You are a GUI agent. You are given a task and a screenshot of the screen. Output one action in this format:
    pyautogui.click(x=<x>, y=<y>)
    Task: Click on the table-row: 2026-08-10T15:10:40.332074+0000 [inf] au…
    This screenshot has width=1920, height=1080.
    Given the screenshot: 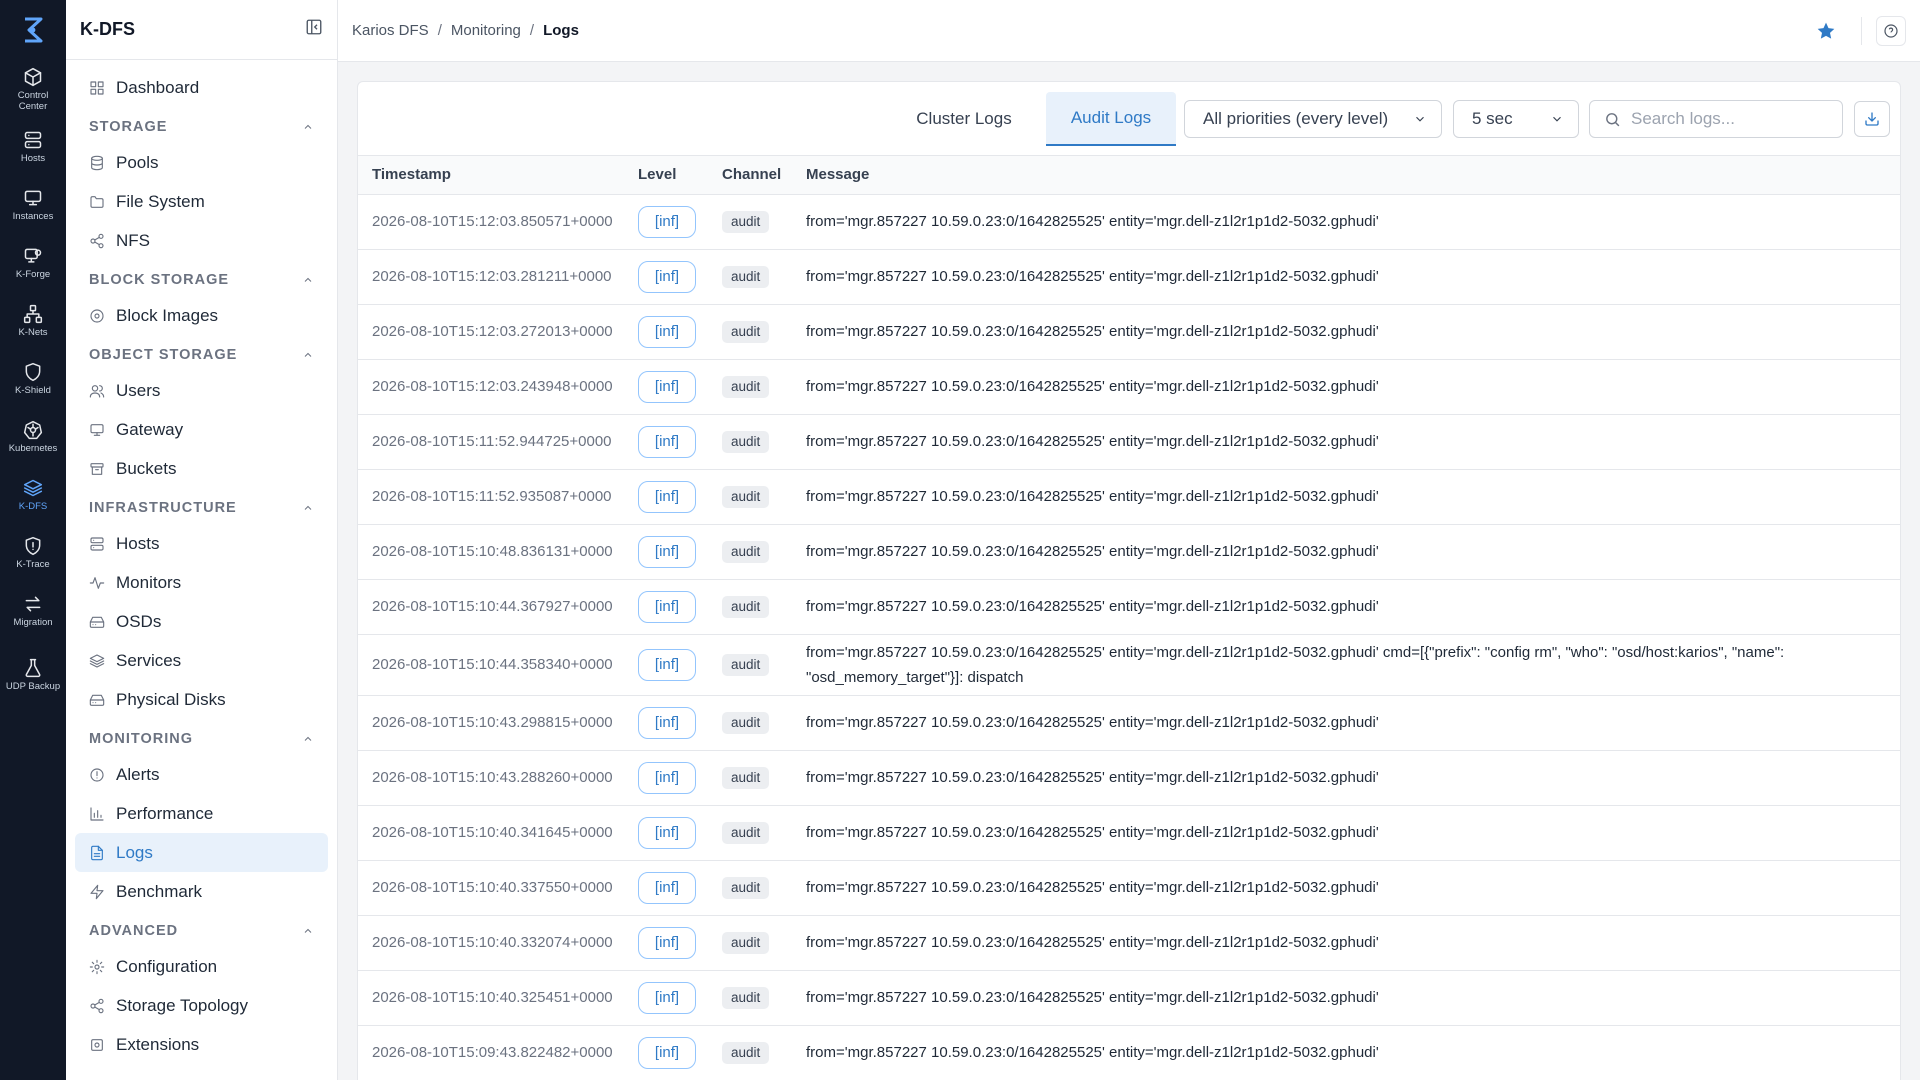 What is the action you would take?
    pyautogui.click(x=1129, y=942)
    